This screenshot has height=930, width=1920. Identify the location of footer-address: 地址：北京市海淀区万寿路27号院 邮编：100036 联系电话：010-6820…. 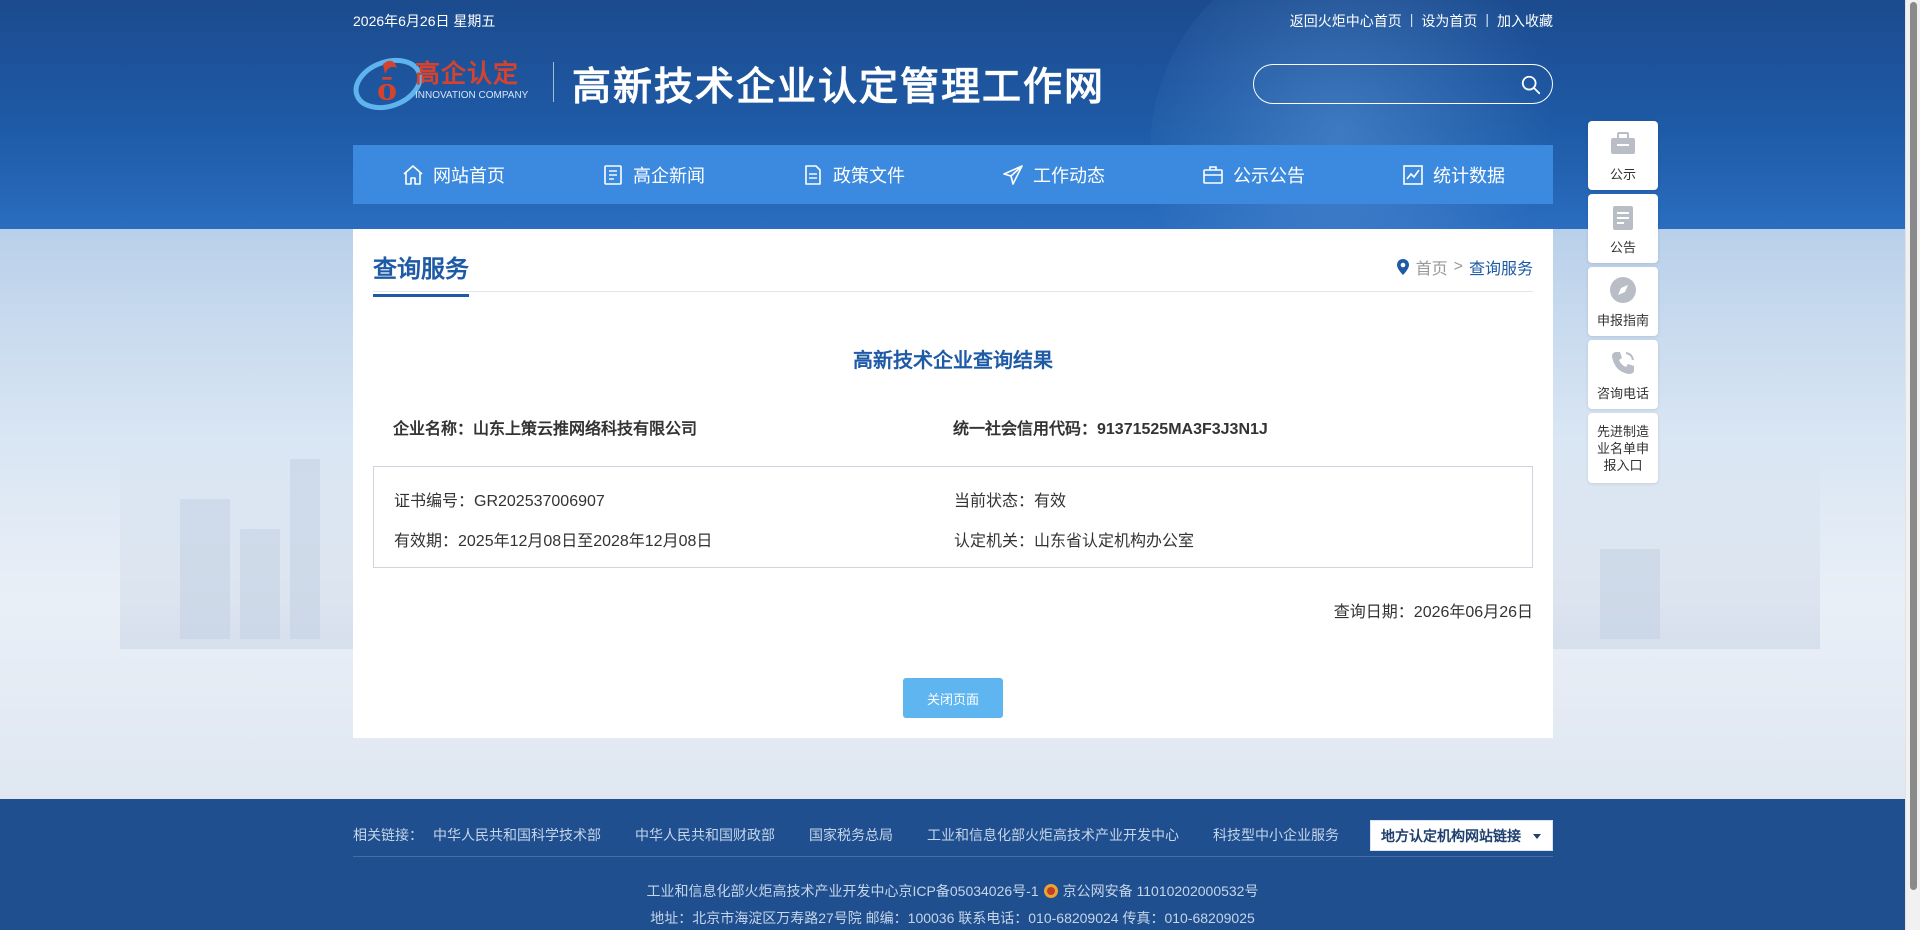
(952, 918).